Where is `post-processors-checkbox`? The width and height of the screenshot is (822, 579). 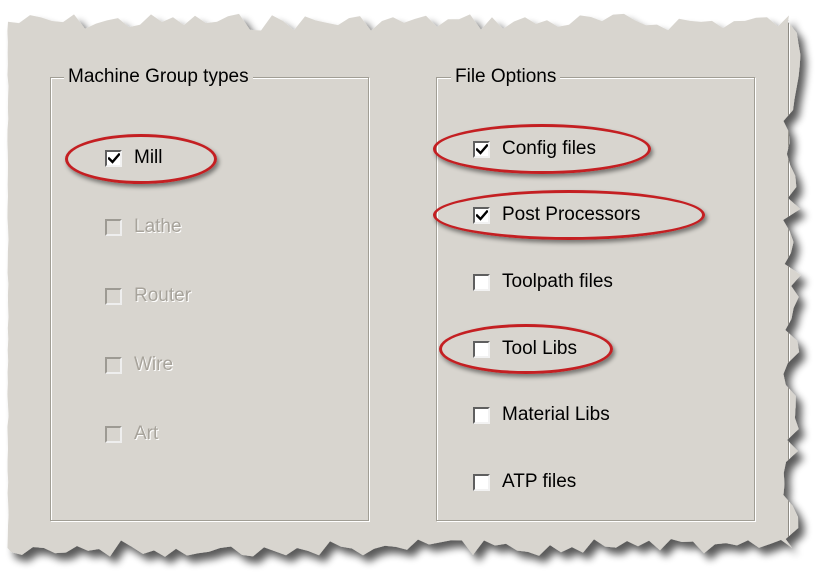
post-processors-checkbox is located at coordinates (481, 215).